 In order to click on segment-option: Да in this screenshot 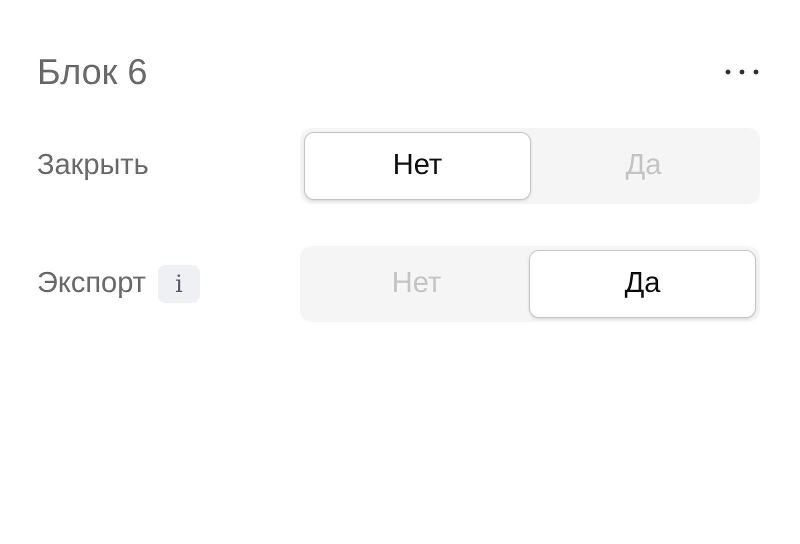, I will do `click(642, 284)`.